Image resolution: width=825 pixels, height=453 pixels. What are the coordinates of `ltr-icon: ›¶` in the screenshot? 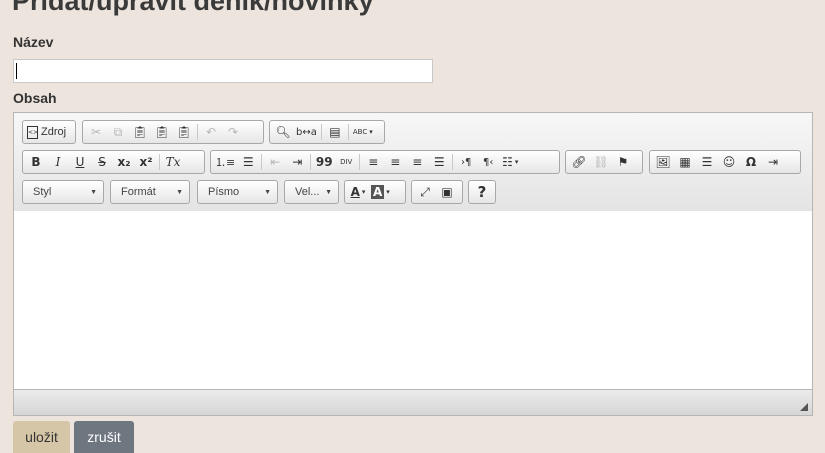 It's located at (466, 162).